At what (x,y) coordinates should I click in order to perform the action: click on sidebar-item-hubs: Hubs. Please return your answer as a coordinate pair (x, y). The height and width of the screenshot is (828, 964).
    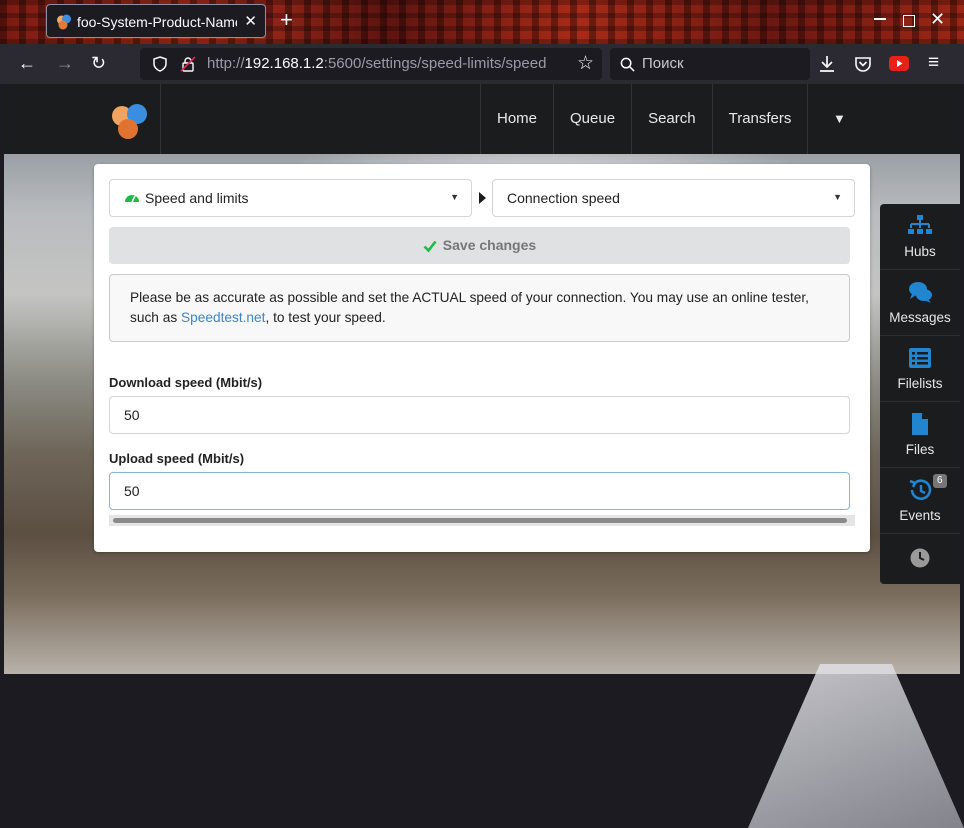
    Looking at the image, I should click on (920, 237).